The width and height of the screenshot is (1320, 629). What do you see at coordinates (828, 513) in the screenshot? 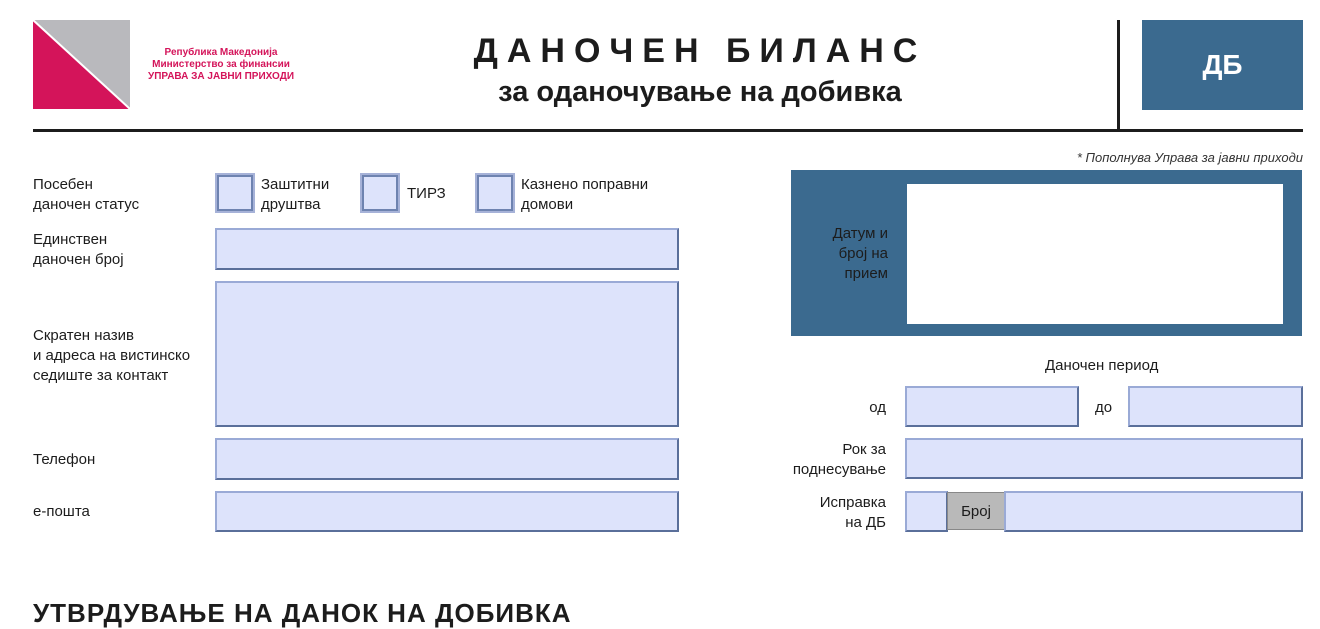
I see `correction-label: Исправка на ДБ` at bounding box center [828, 513].